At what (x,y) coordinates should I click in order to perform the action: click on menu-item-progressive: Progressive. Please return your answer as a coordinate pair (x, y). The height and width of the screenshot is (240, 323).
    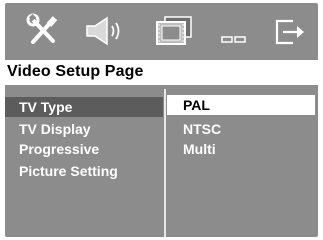
    Looking at the image, I should click on (84, 149).